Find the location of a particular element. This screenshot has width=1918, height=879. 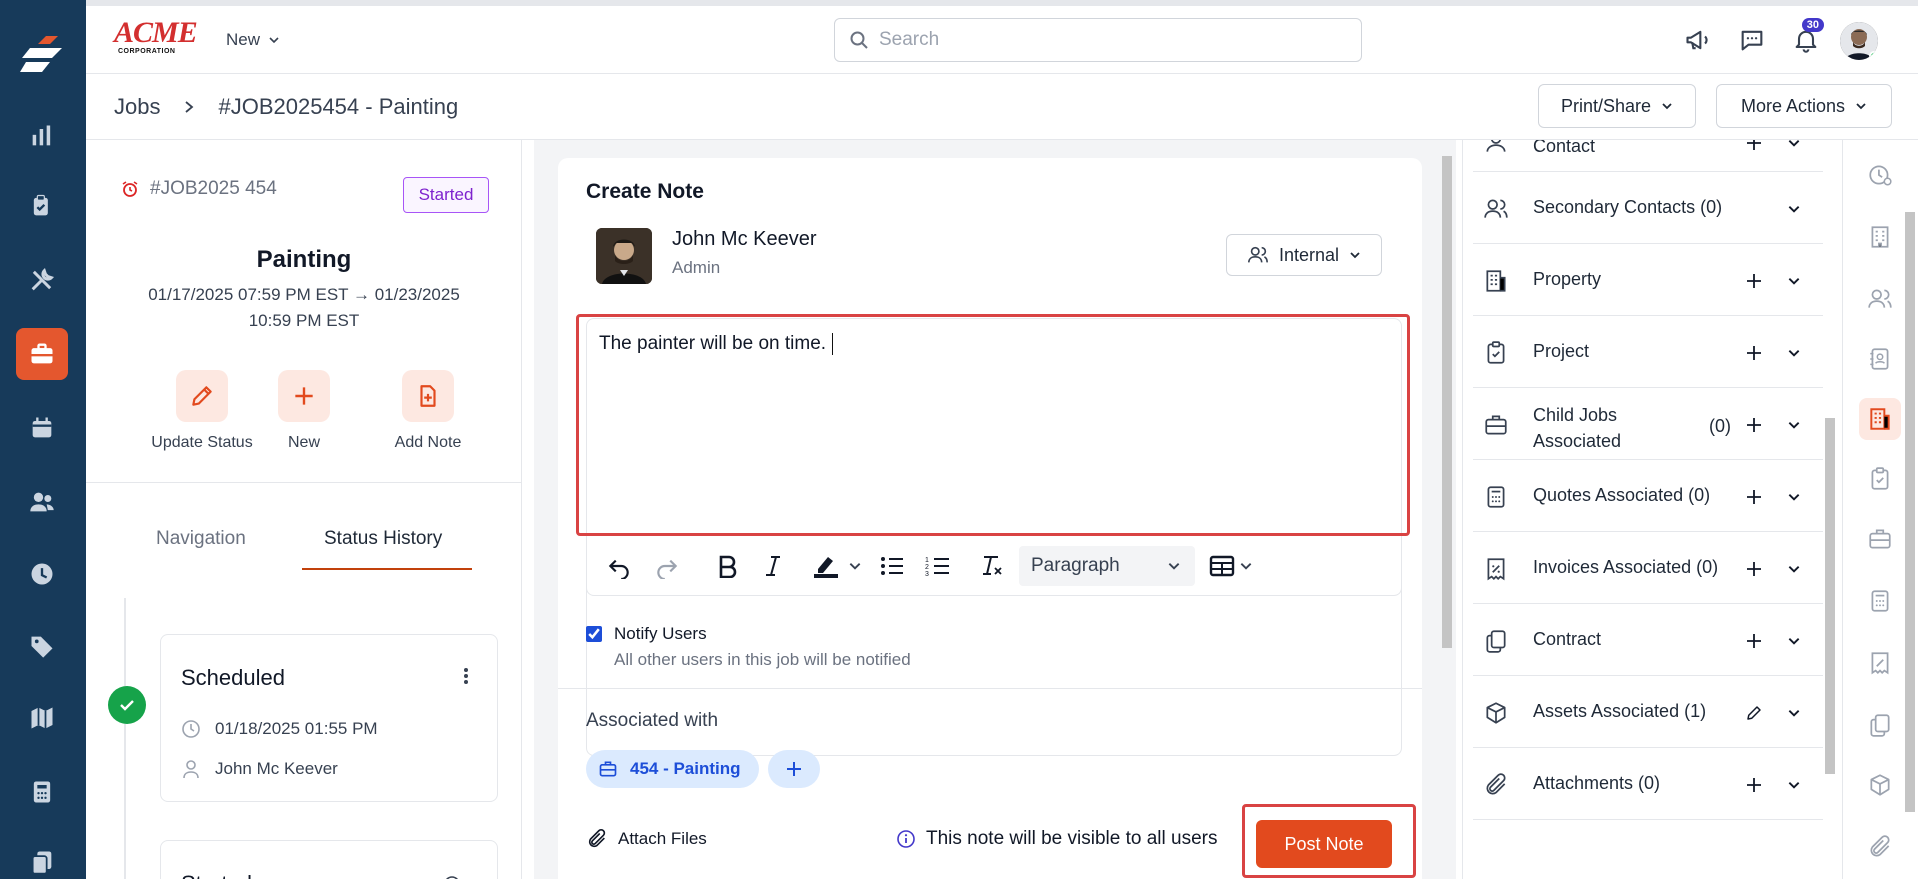

clear-formatting-icon is located at coordinates (992, 566).